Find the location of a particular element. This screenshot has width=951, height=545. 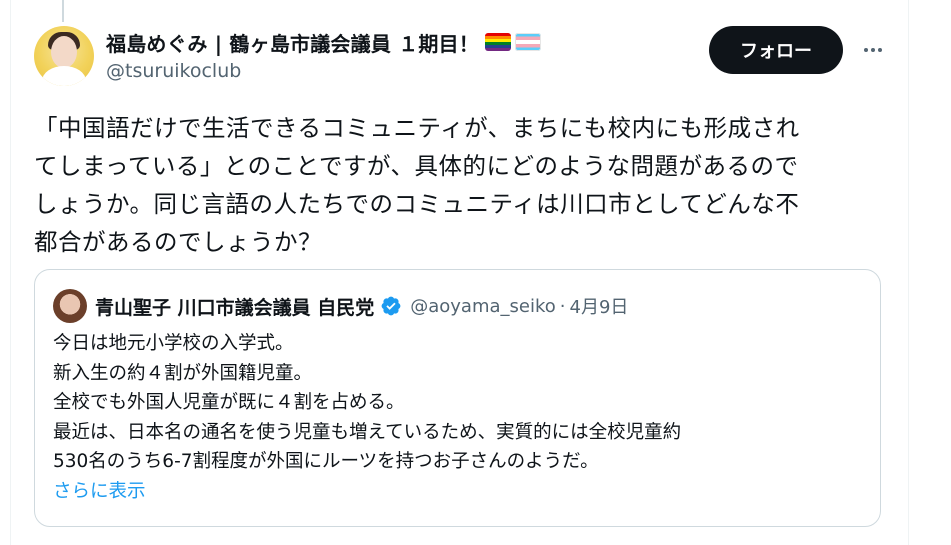

follow-button: フォロー is located at coordinates (776, 50).